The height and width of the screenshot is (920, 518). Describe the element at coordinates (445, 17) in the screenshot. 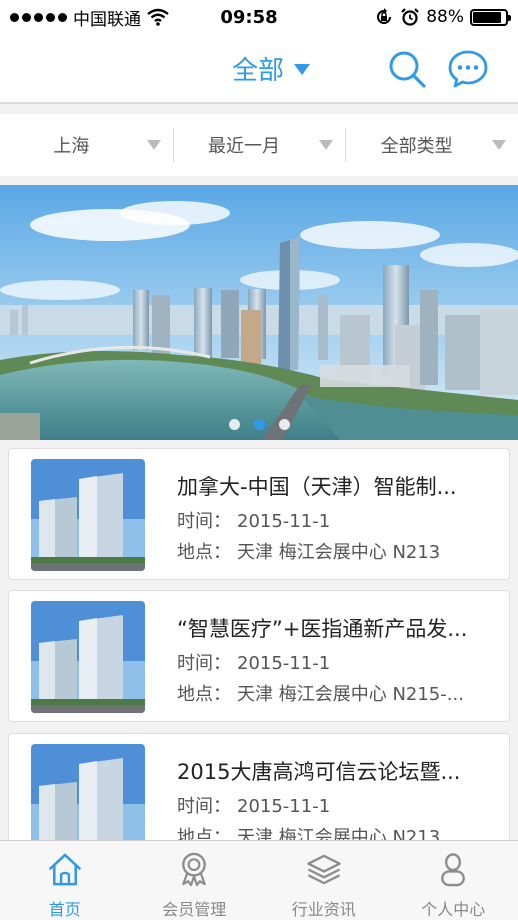

I see `battery-percent: 88%` at that location.